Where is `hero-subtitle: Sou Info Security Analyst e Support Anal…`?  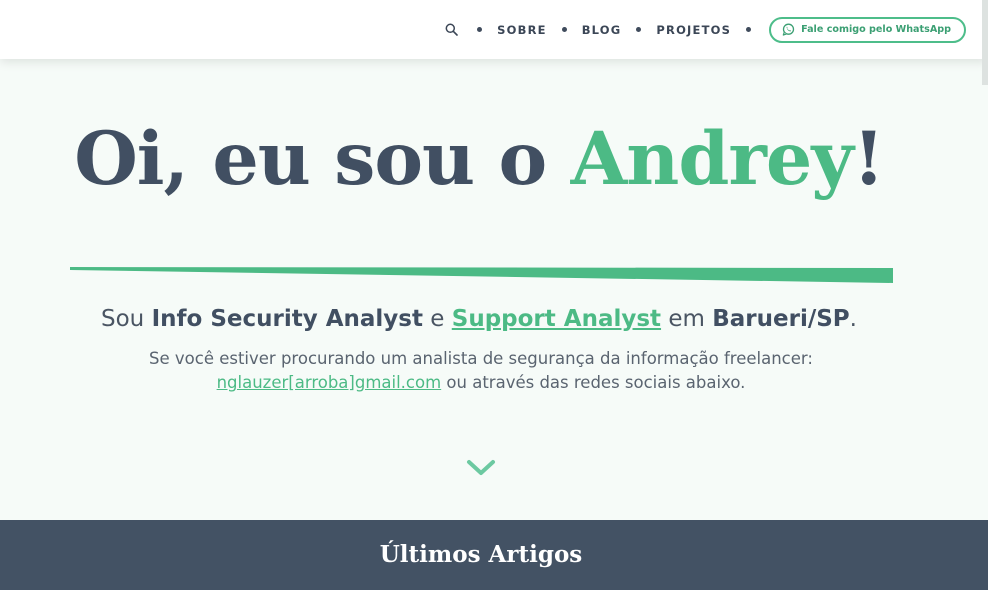
hero-subtitle: Sou Info Security Analyst e Support Anal… is located at coordinates (479, 319).